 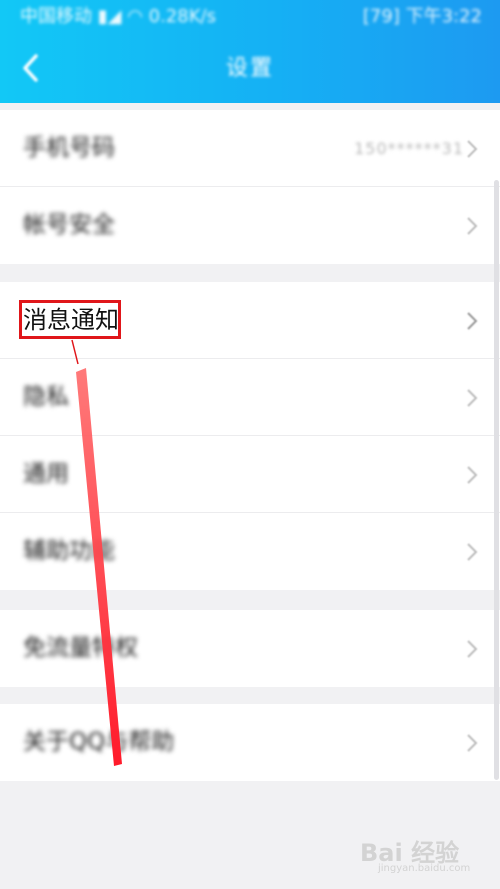 I want to click on battery-text: 79, so click(x=381, y=16).